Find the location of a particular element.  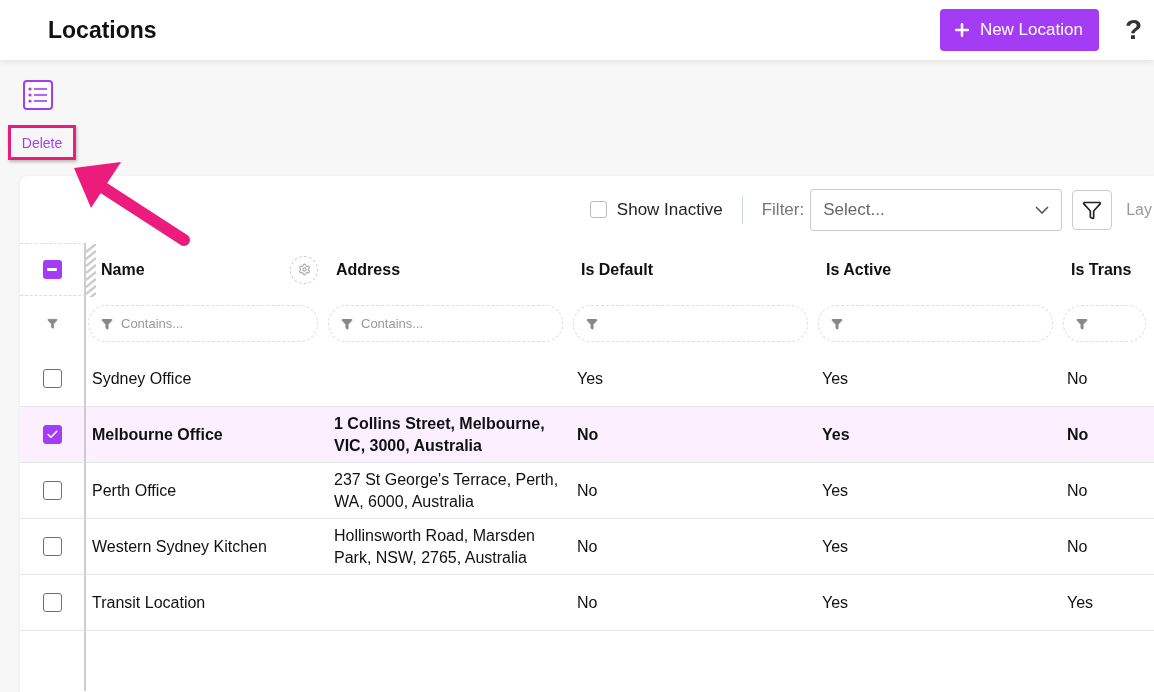

filter-label: Filter: is located at coordinates (783, 209).